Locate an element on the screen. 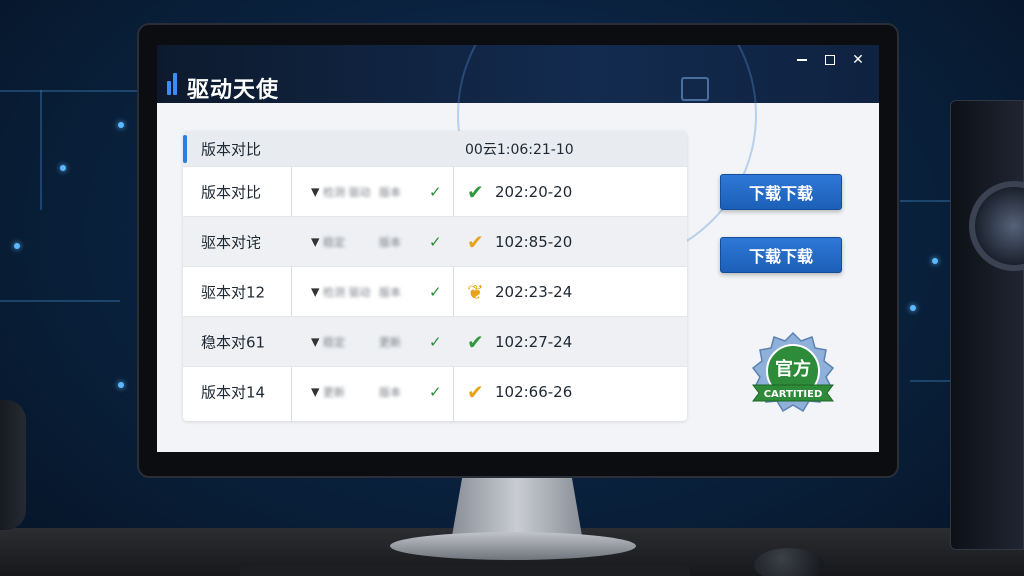 The height and width of the screenshot is (576, 1024). minimize-button is located at coordinates (802, 60).